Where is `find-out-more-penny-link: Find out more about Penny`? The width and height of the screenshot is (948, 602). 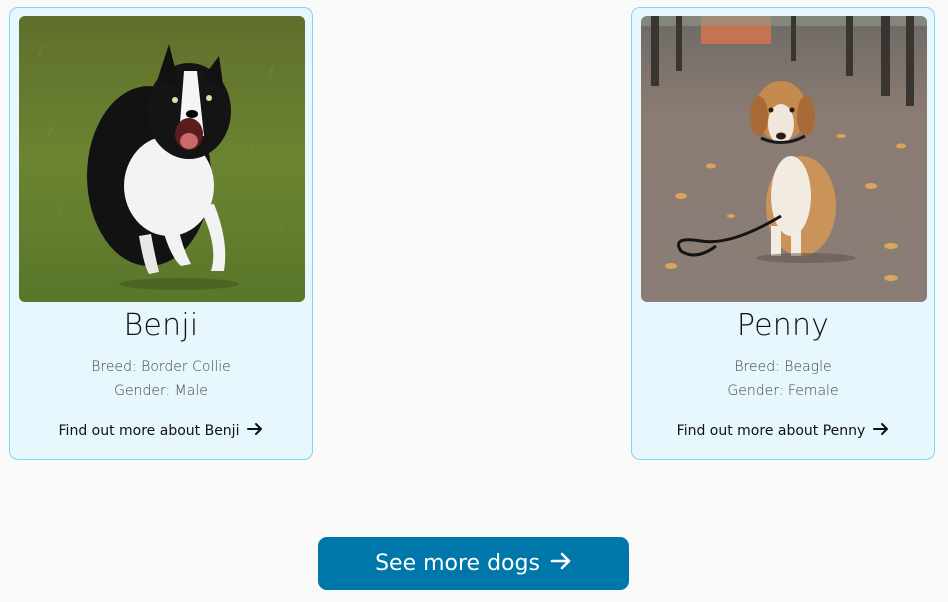 find-out-more-penny-link: Find out more about Penny is located at coordinates (783, 431).